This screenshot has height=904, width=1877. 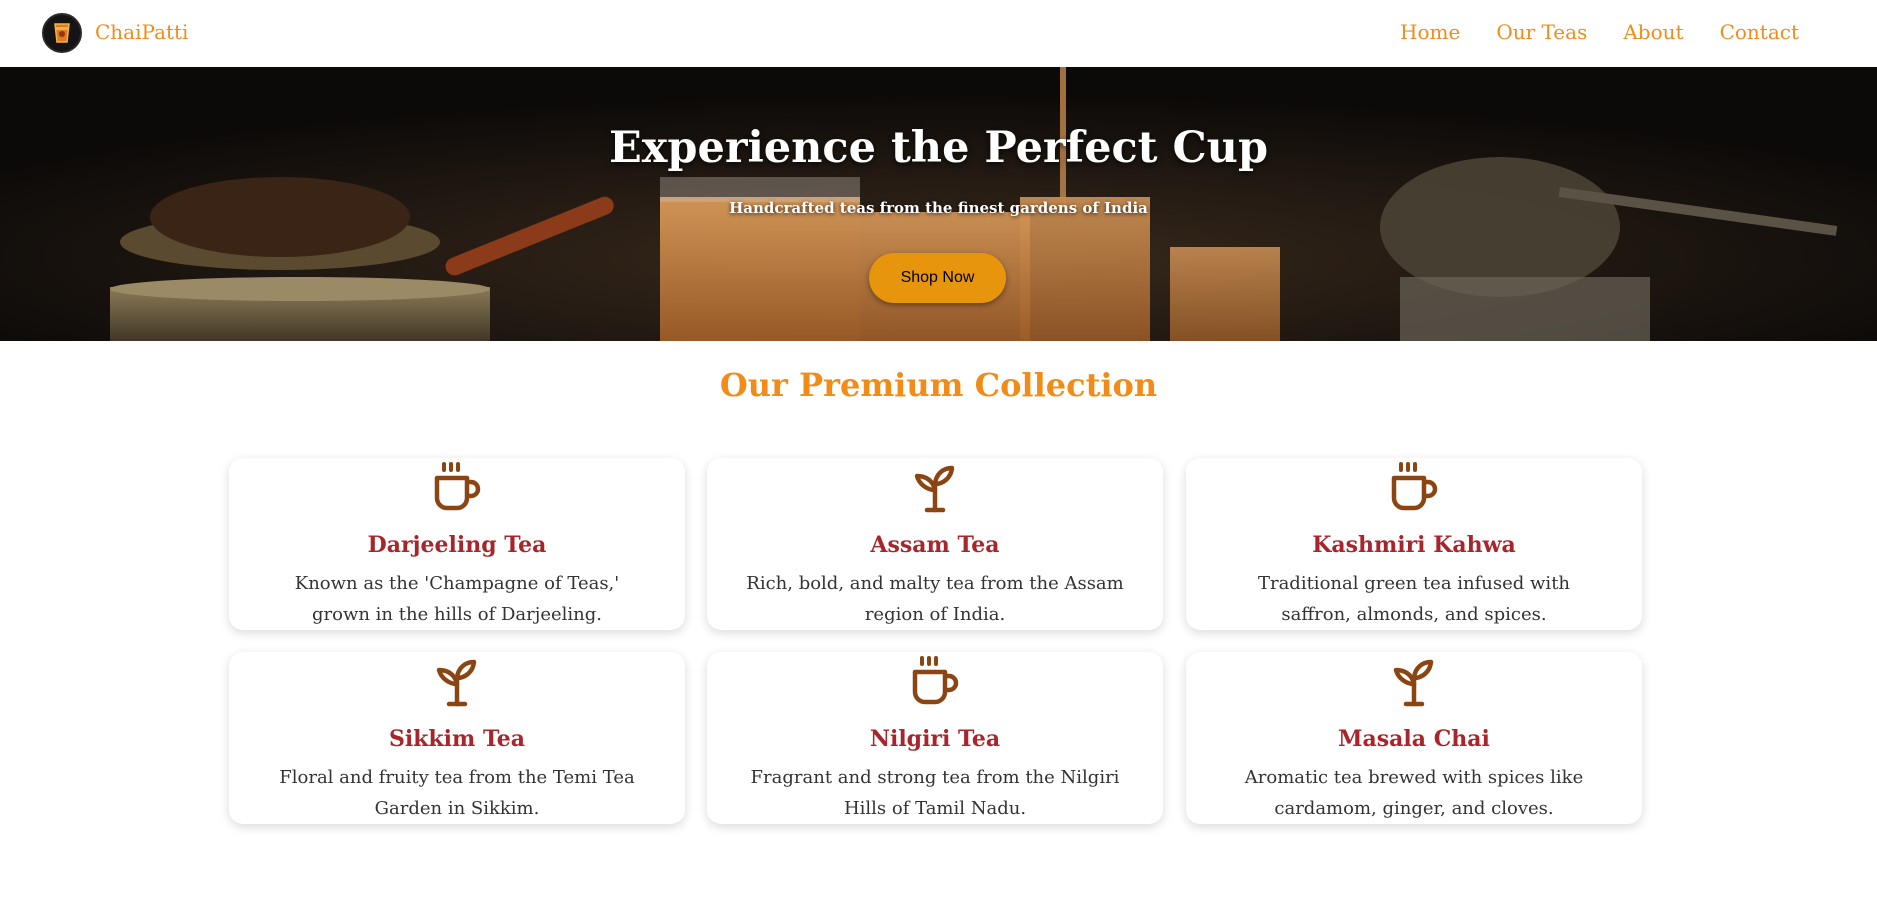 What do you see at coordinates (1653, 32) in the screenshot?
I see `nav-link-about: About` at bounding box center [1653, 32].